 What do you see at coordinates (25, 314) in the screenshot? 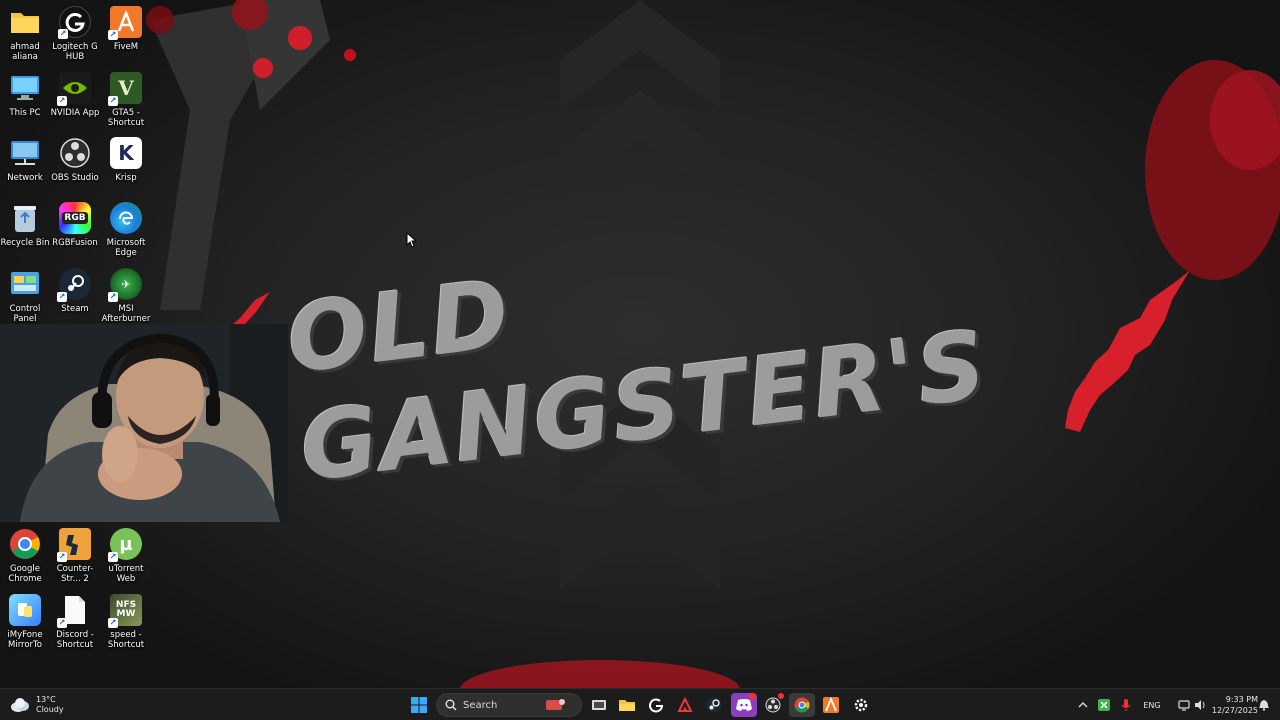
I see `icon-label: Control Panel` at bounding box center [25, 314].